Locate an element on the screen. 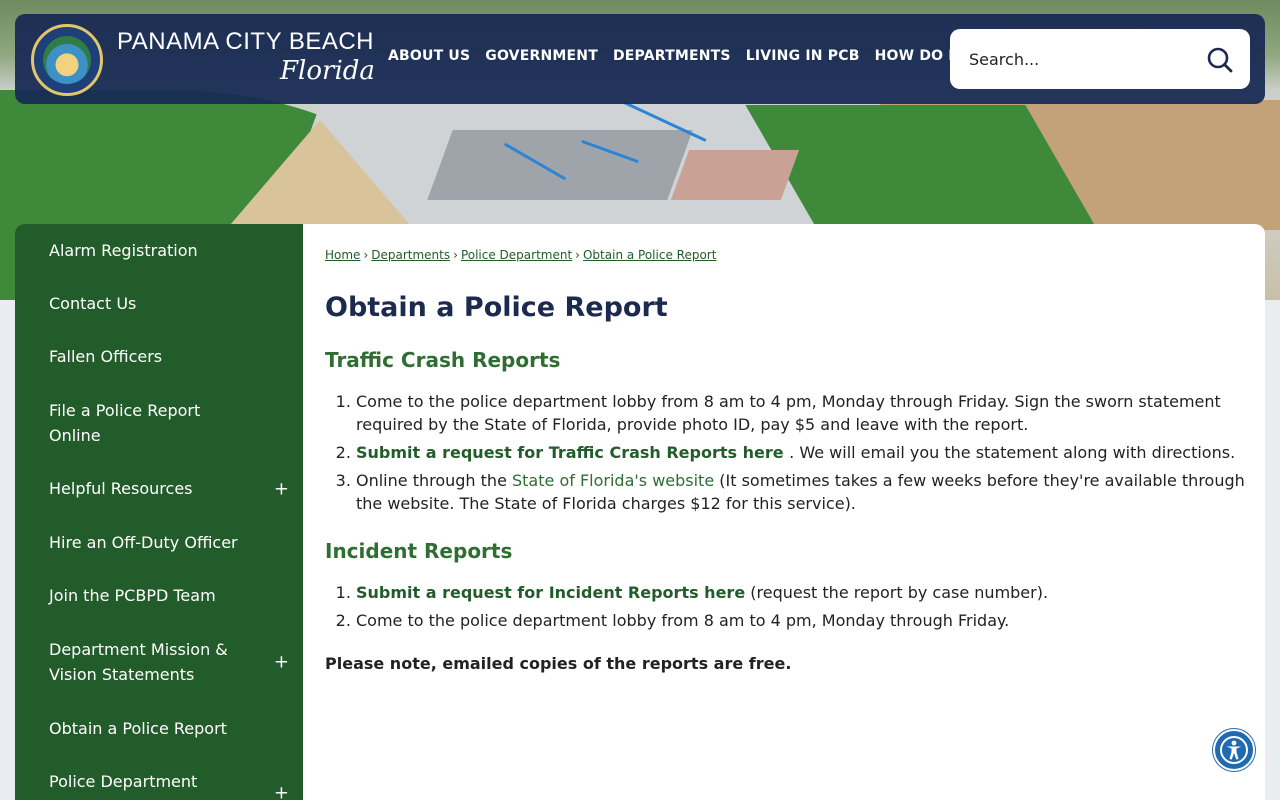  accessibility-icon is located at coordinates (1234, 750).